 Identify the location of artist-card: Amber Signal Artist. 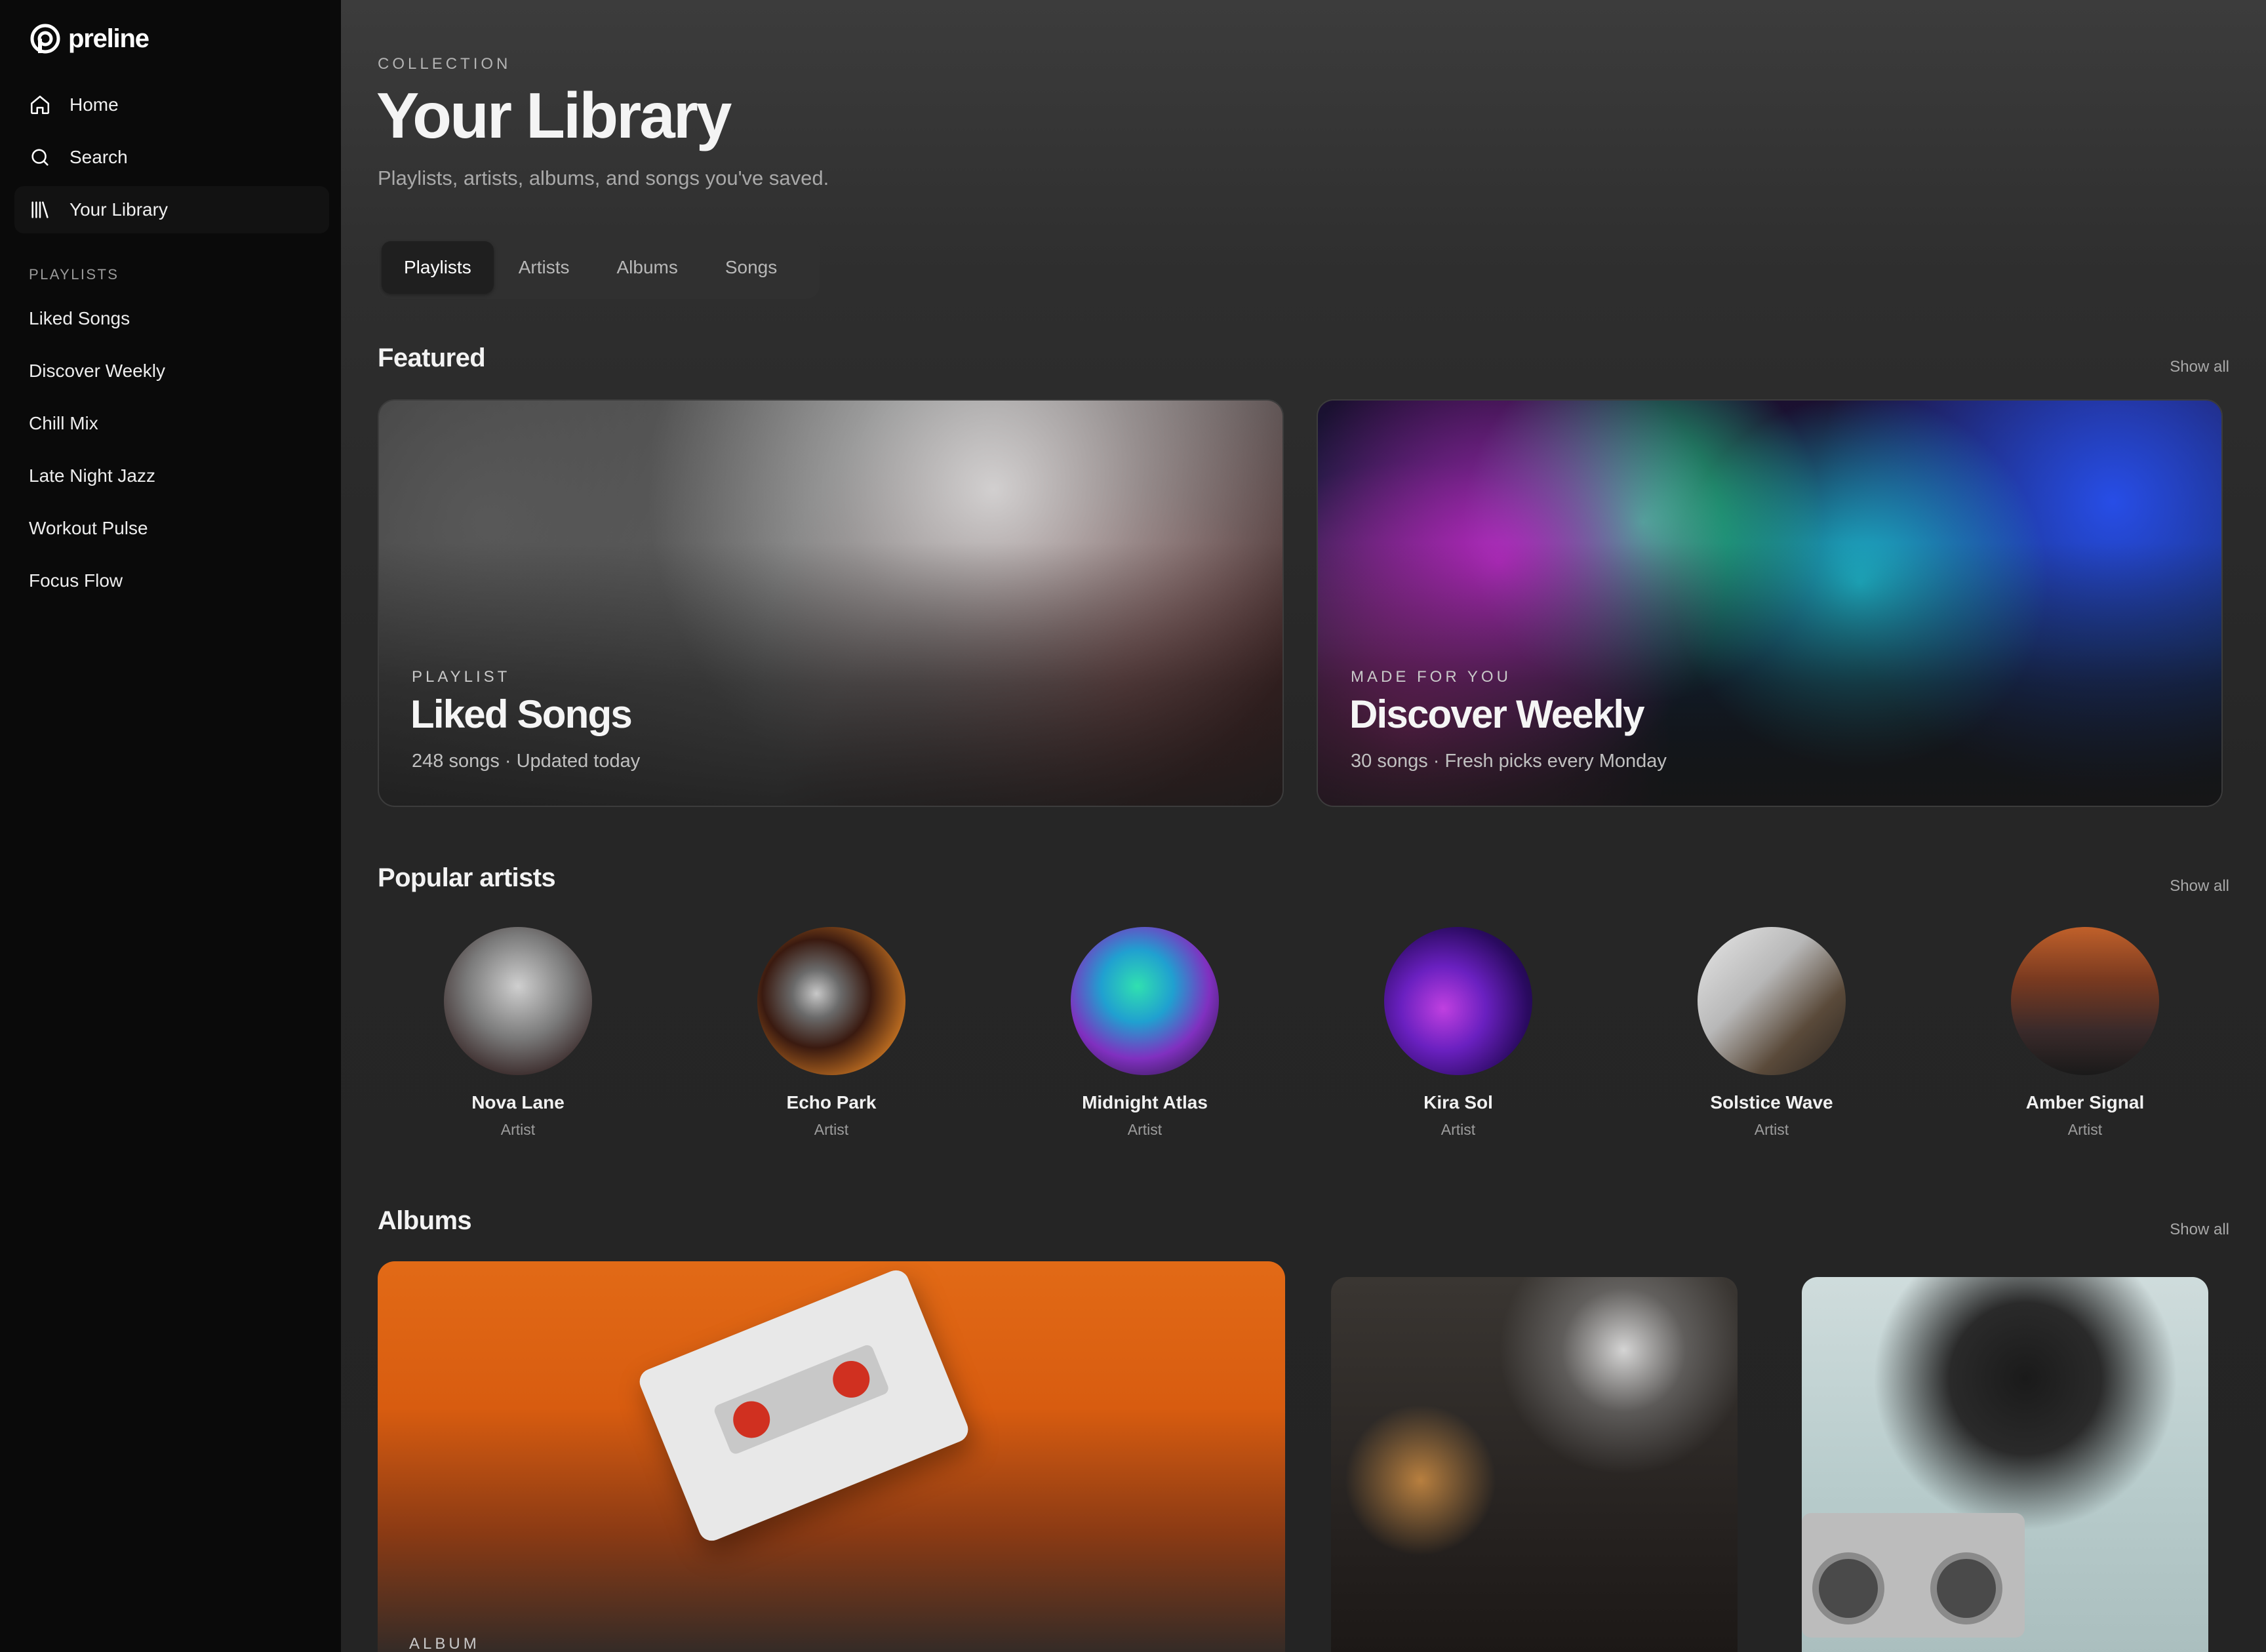
(2085, 1033).